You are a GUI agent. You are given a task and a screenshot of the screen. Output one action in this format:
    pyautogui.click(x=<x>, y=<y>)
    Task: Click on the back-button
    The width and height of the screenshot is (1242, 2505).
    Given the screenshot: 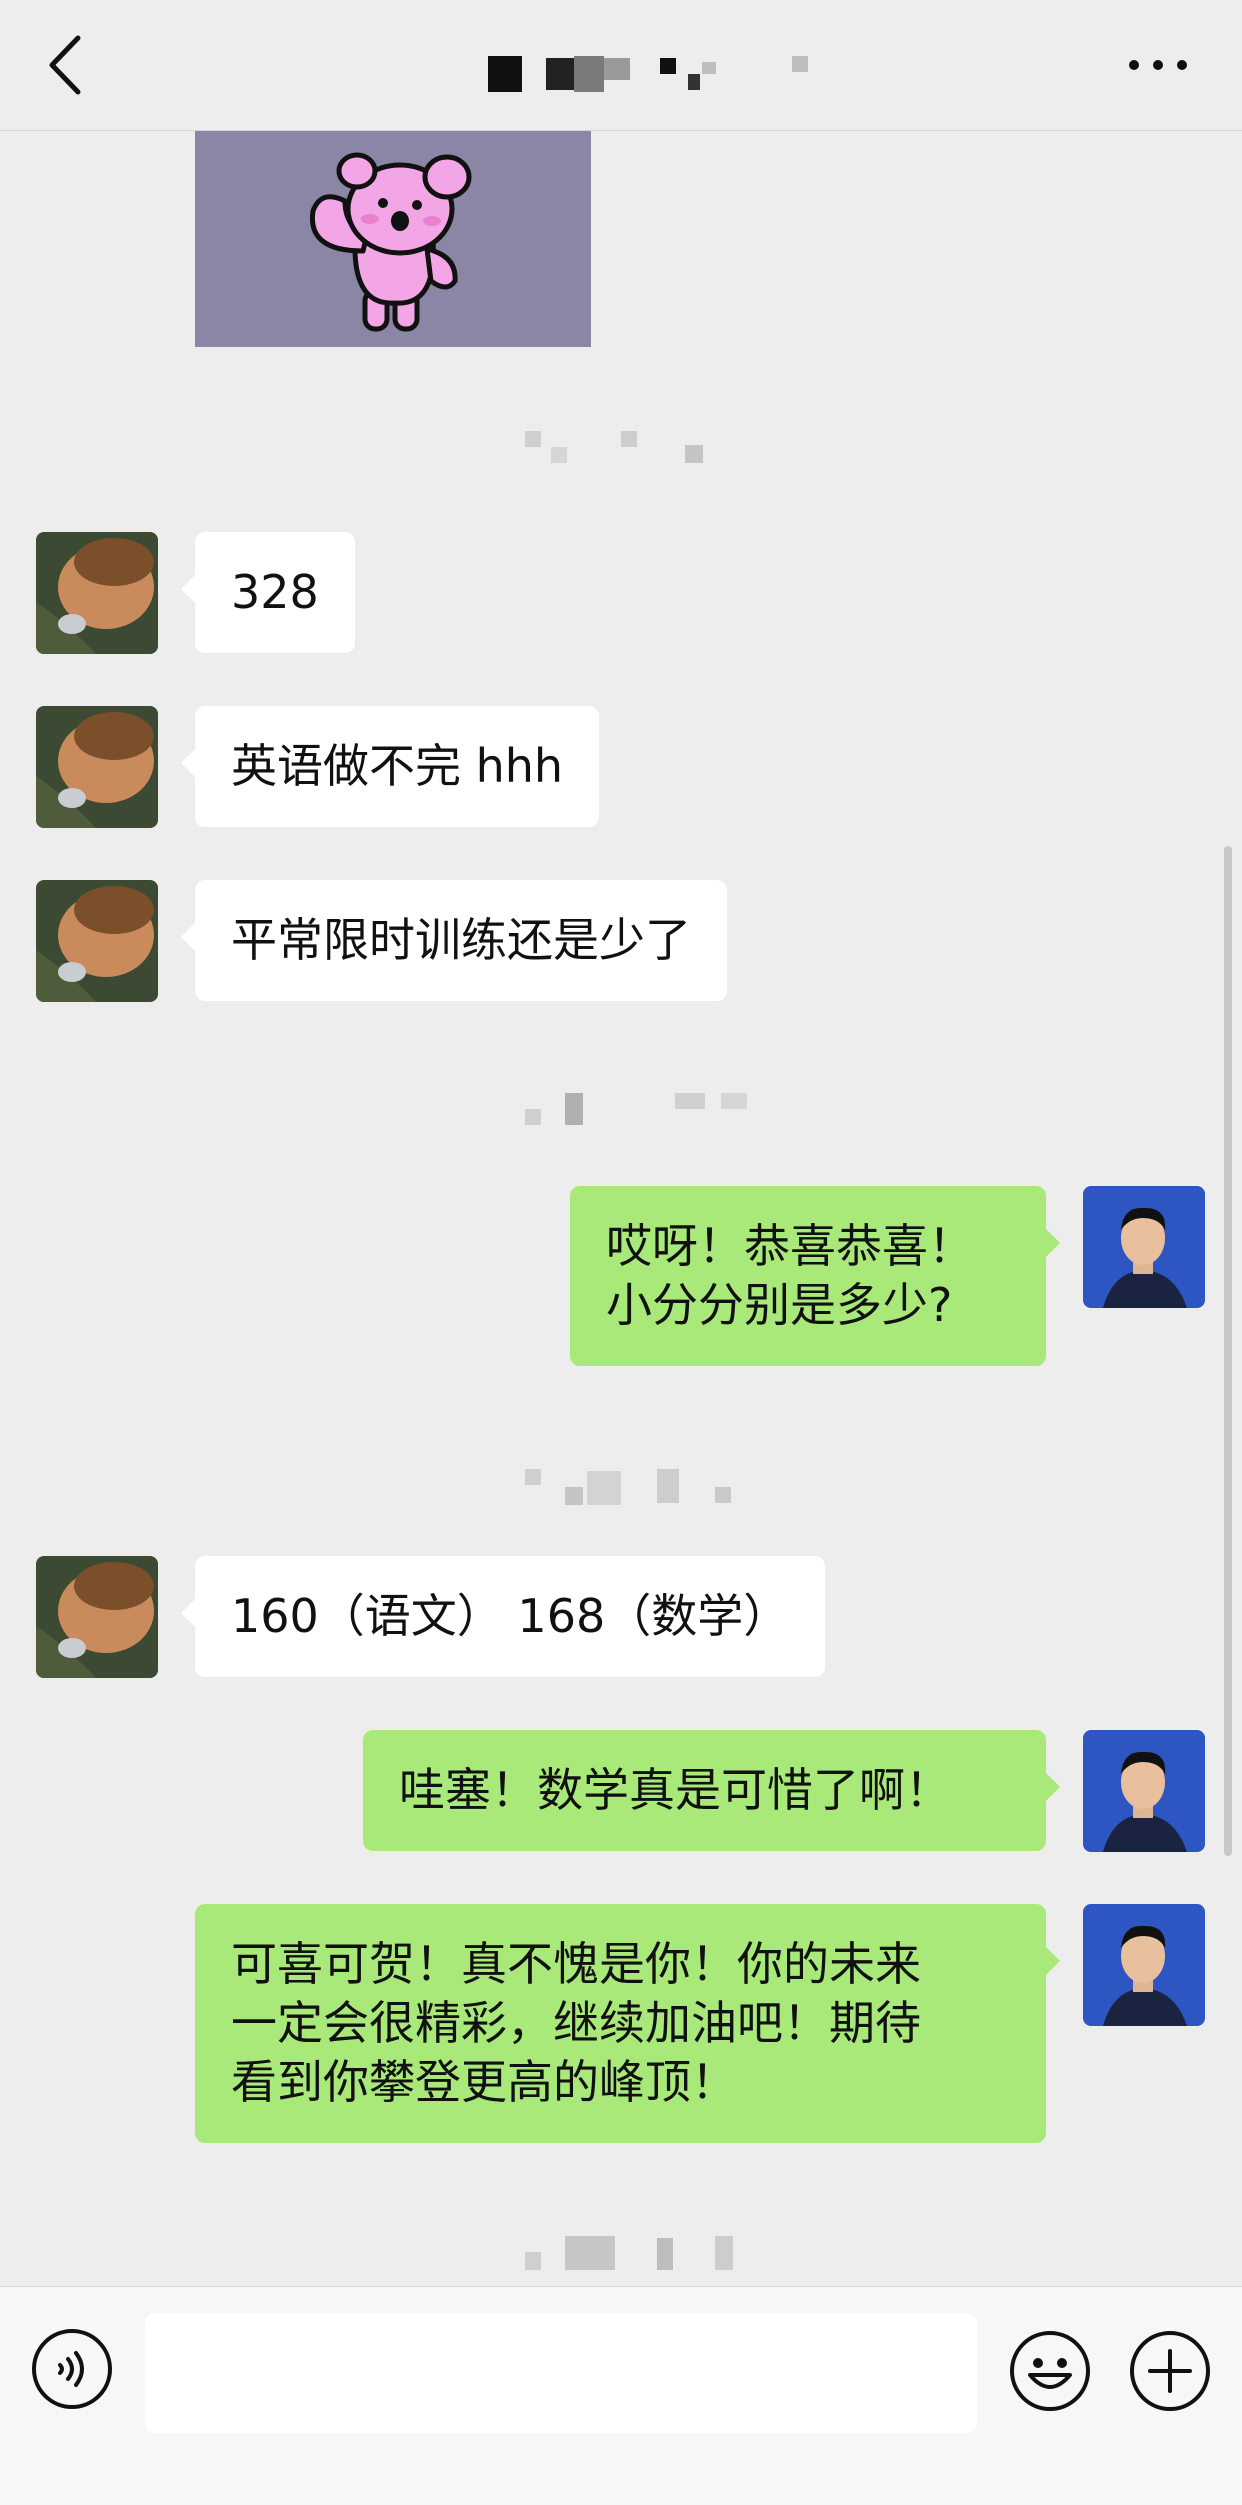 What is the action you would take?
    pyautogui.click(x=68, y=65)
    